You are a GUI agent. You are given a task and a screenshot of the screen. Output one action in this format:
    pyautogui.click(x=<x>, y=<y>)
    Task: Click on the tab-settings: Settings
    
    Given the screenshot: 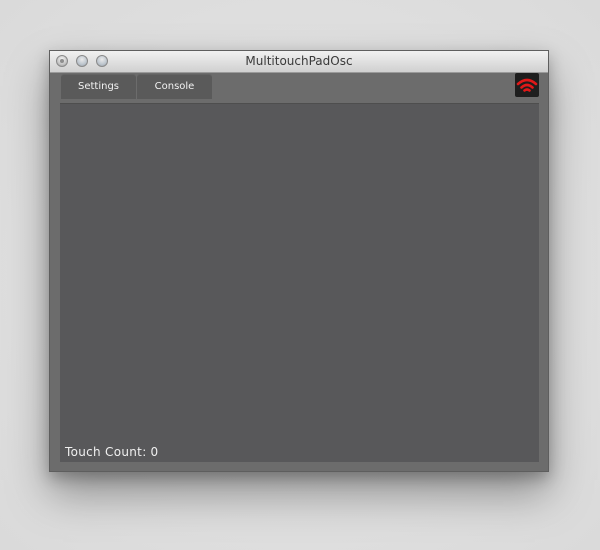 What is the action you would take?
    pyautogui.click(x=98, y=86)
    